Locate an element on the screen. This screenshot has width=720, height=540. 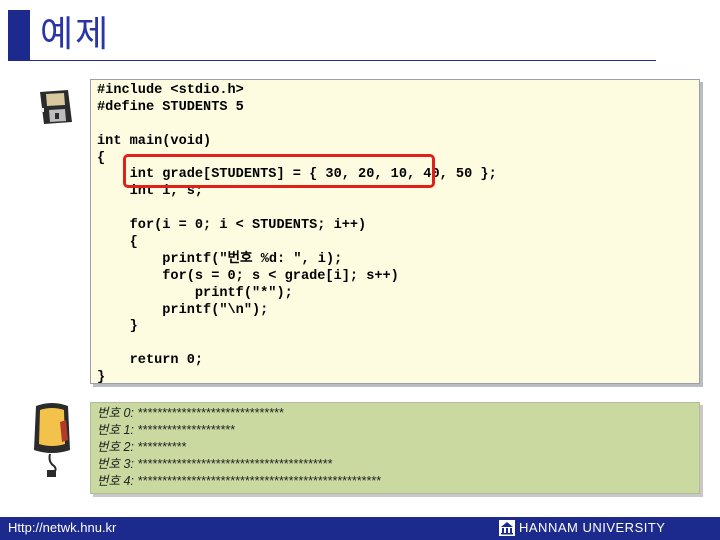
university-logo-icon is located at coordinates (507, 528).